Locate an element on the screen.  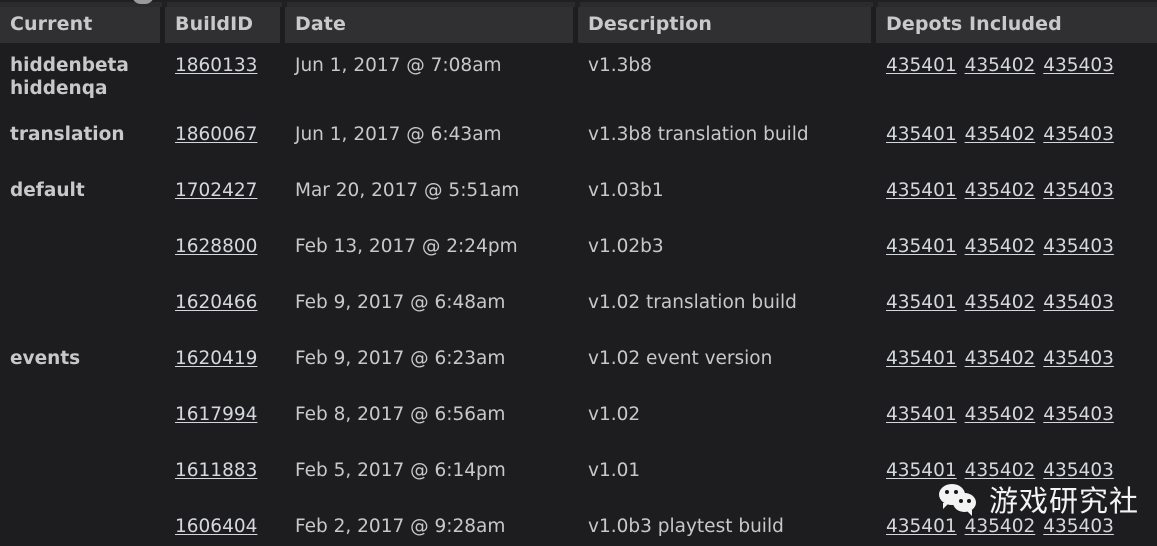
column-header-date: Date is located at coordinates (431, 25).